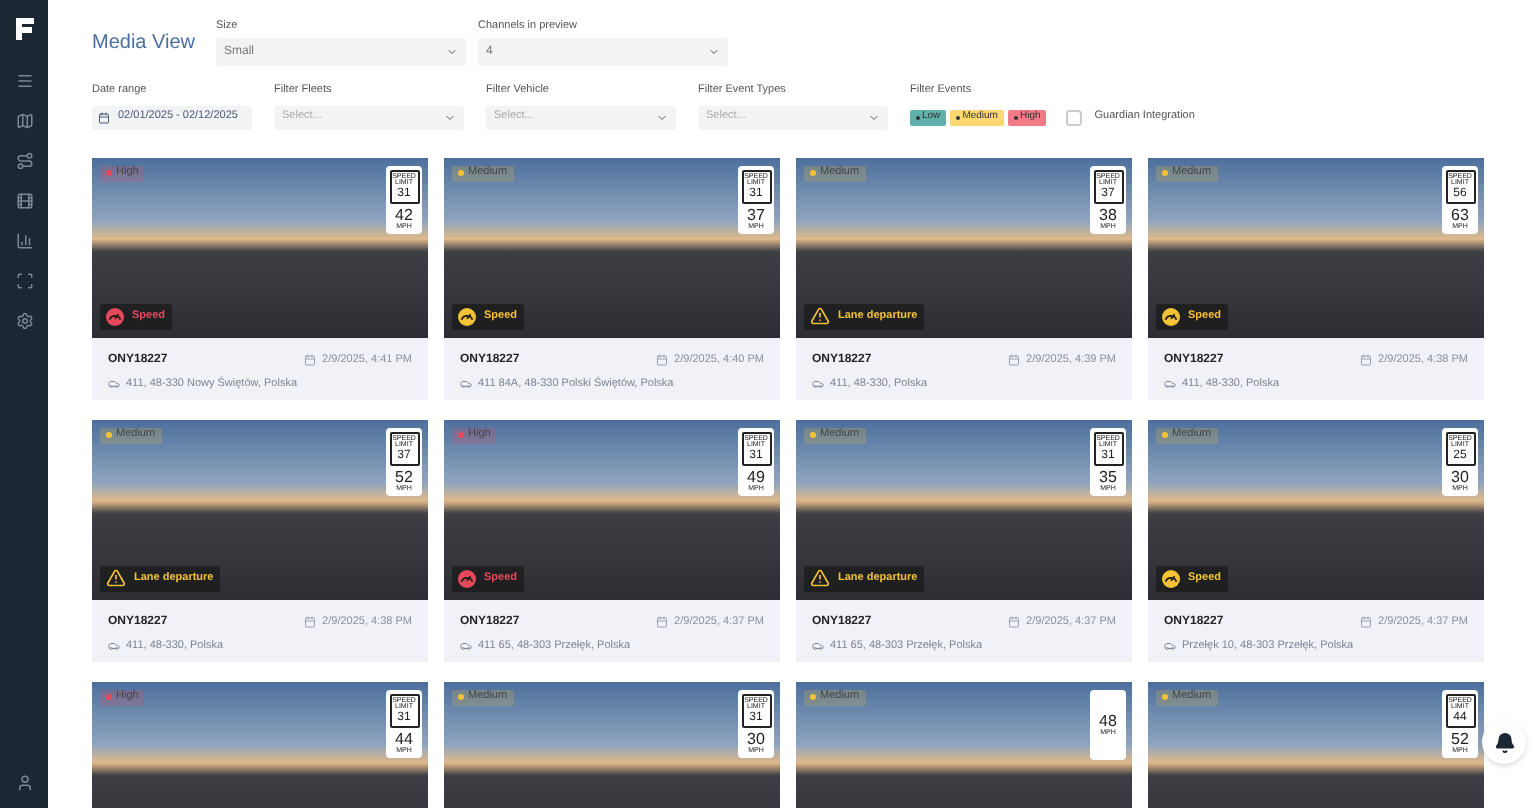 The height and width of the screenshot is (808, 1536). What do you see at coordinates (142, 44) in the screenshot?
I see `page-title: Media View` at bounding box center [142, 44].